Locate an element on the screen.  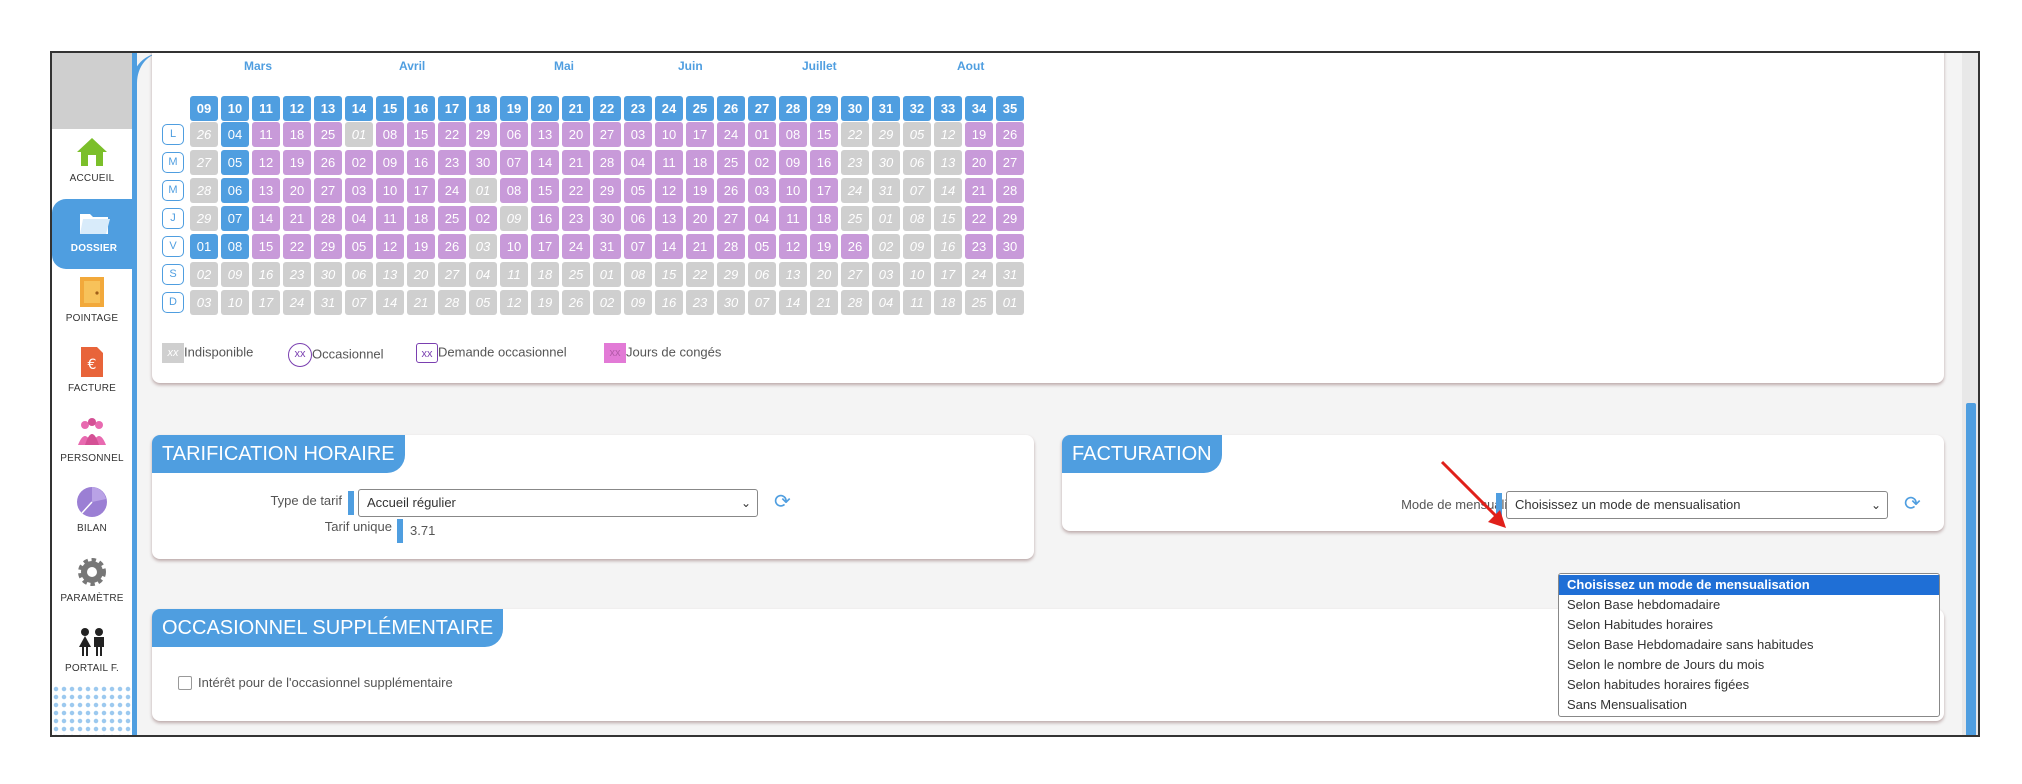
type-tarif-select: Accueil régulier ⌄ is located at coordinates (558, 503).